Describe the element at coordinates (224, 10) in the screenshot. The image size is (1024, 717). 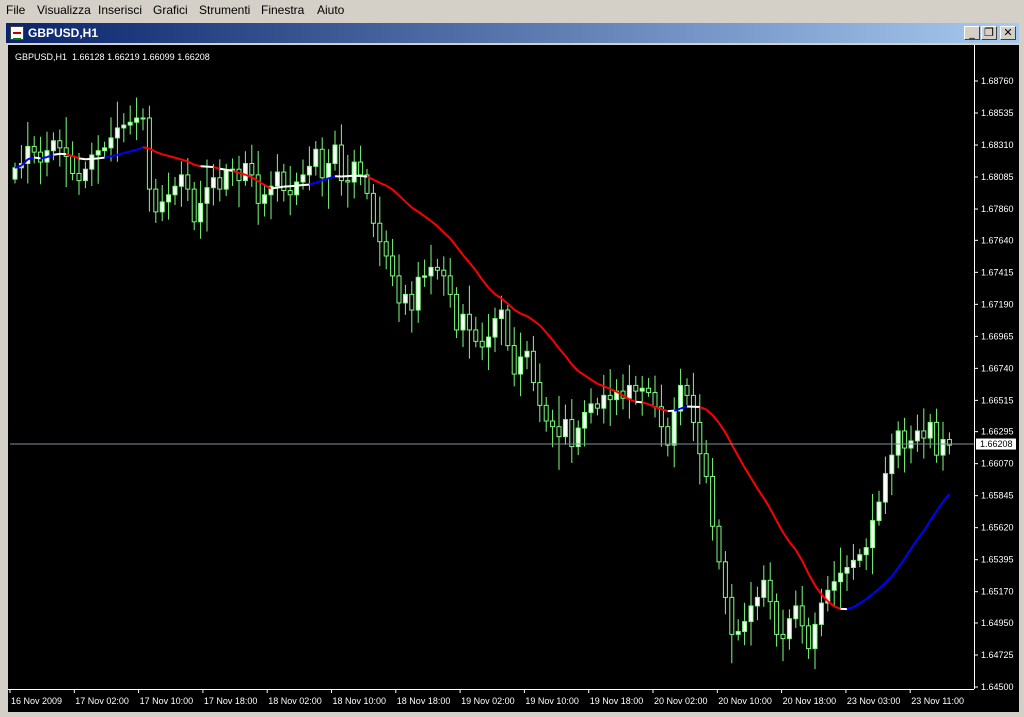
I see `menu-strumenti: Strumenti` at that location.